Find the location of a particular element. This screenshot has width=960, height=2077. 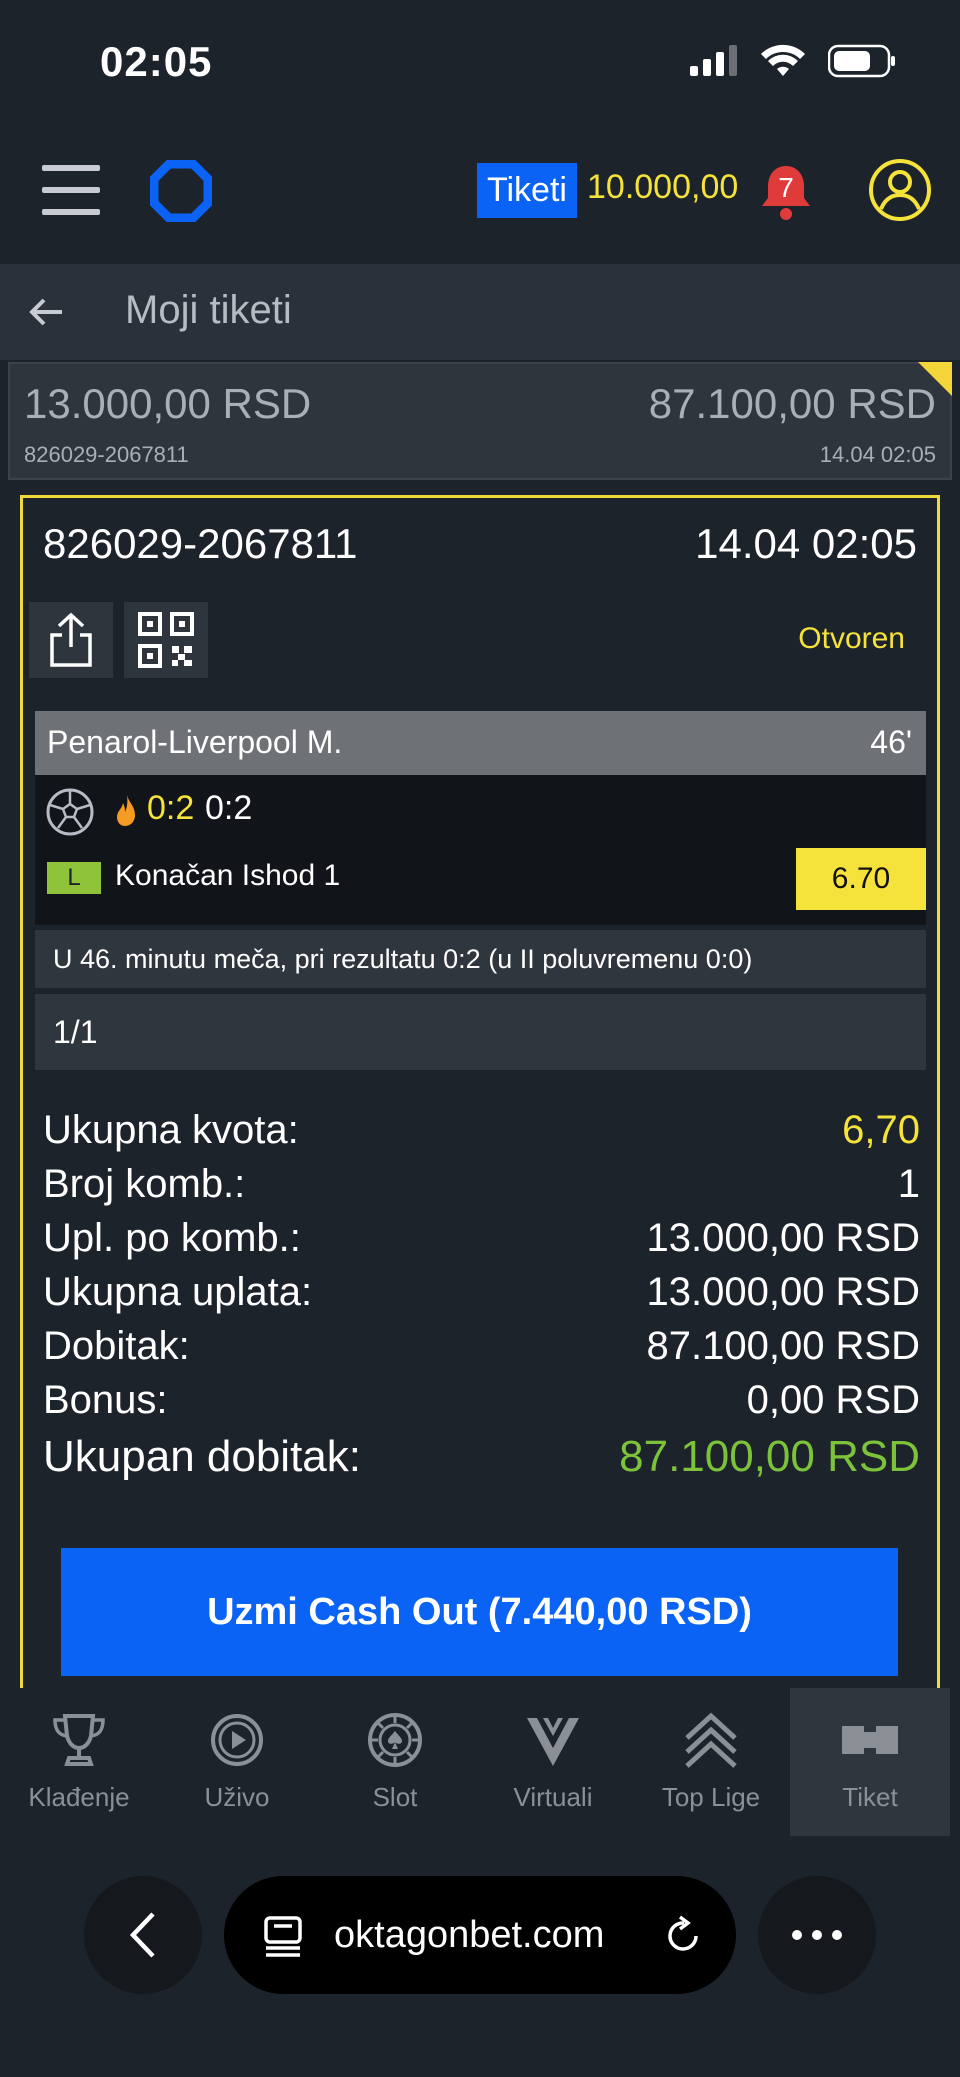

per-combo-value: 13.000,00 RSD is located at coordinates (783, 1238).